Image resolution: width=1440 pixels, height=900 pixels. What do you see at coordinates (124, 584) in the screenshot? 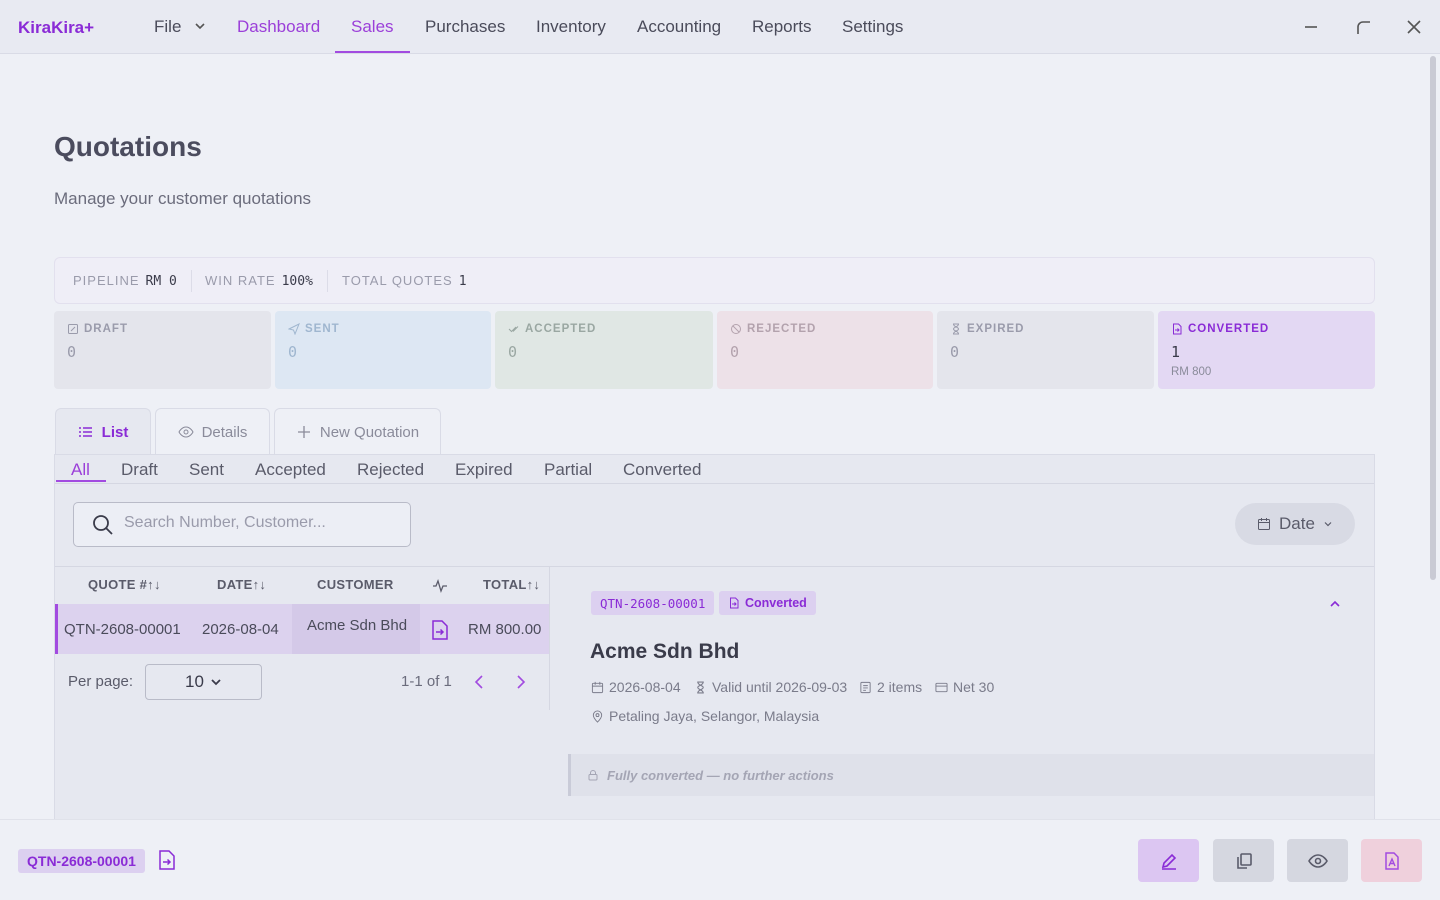
I see `column-quote: QUOTE #↑↓` at bounding box center [124, 584].